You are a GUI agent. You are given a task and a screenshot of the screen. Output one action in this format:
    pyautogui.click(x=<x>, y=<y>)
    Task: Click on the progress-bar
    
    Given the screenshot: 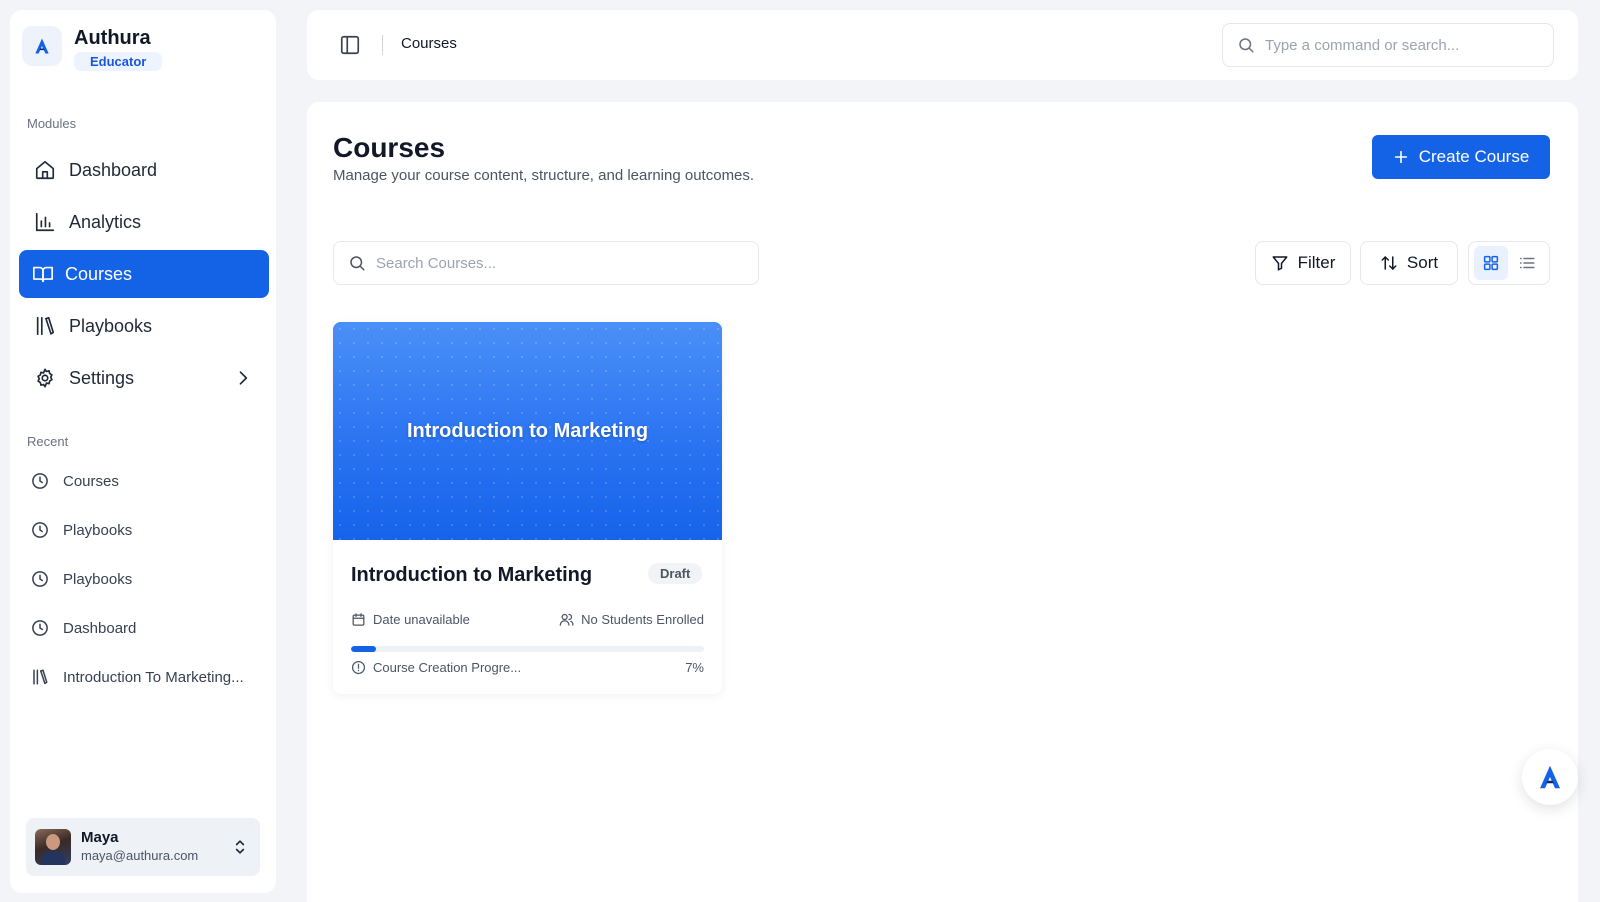 What is the action you would take?
    pyautogui.click(x=527, y=649)
    